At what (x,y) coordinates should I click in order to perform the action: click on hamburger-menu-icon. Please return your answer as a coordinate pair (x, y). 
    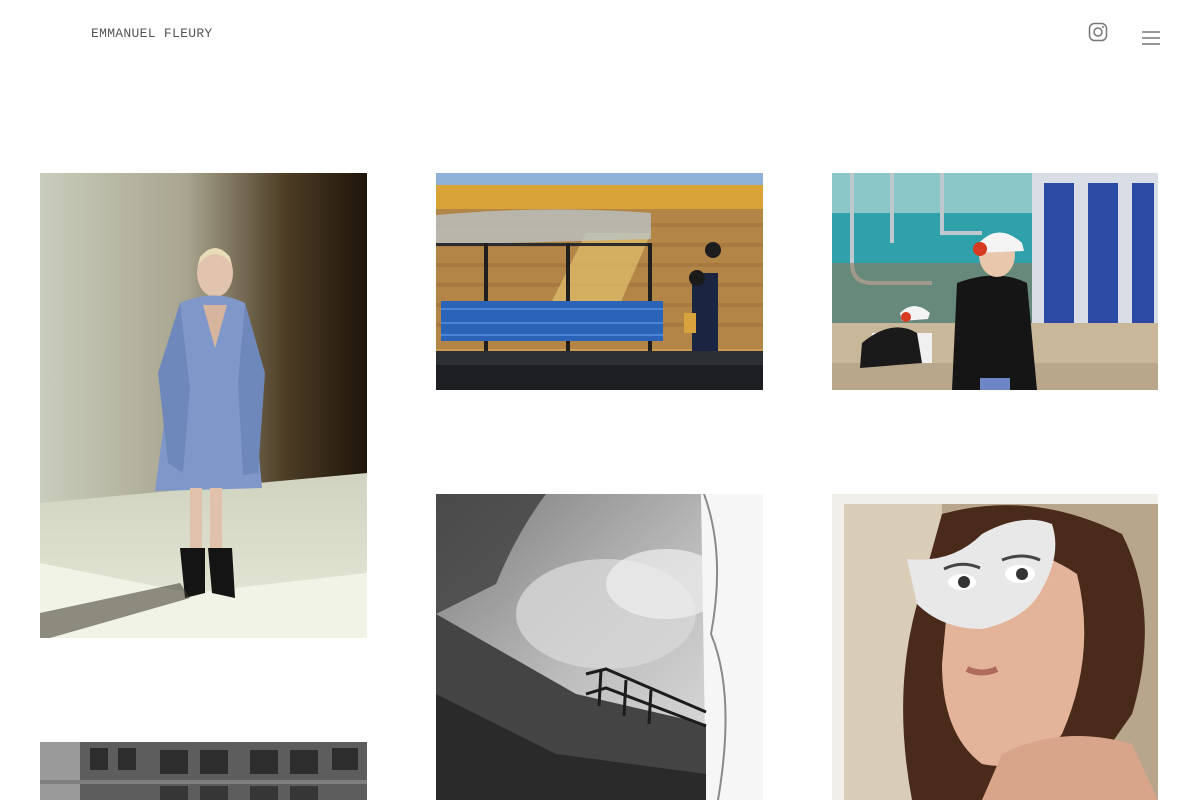
    Looking at the image, I should click on (1151, 38).